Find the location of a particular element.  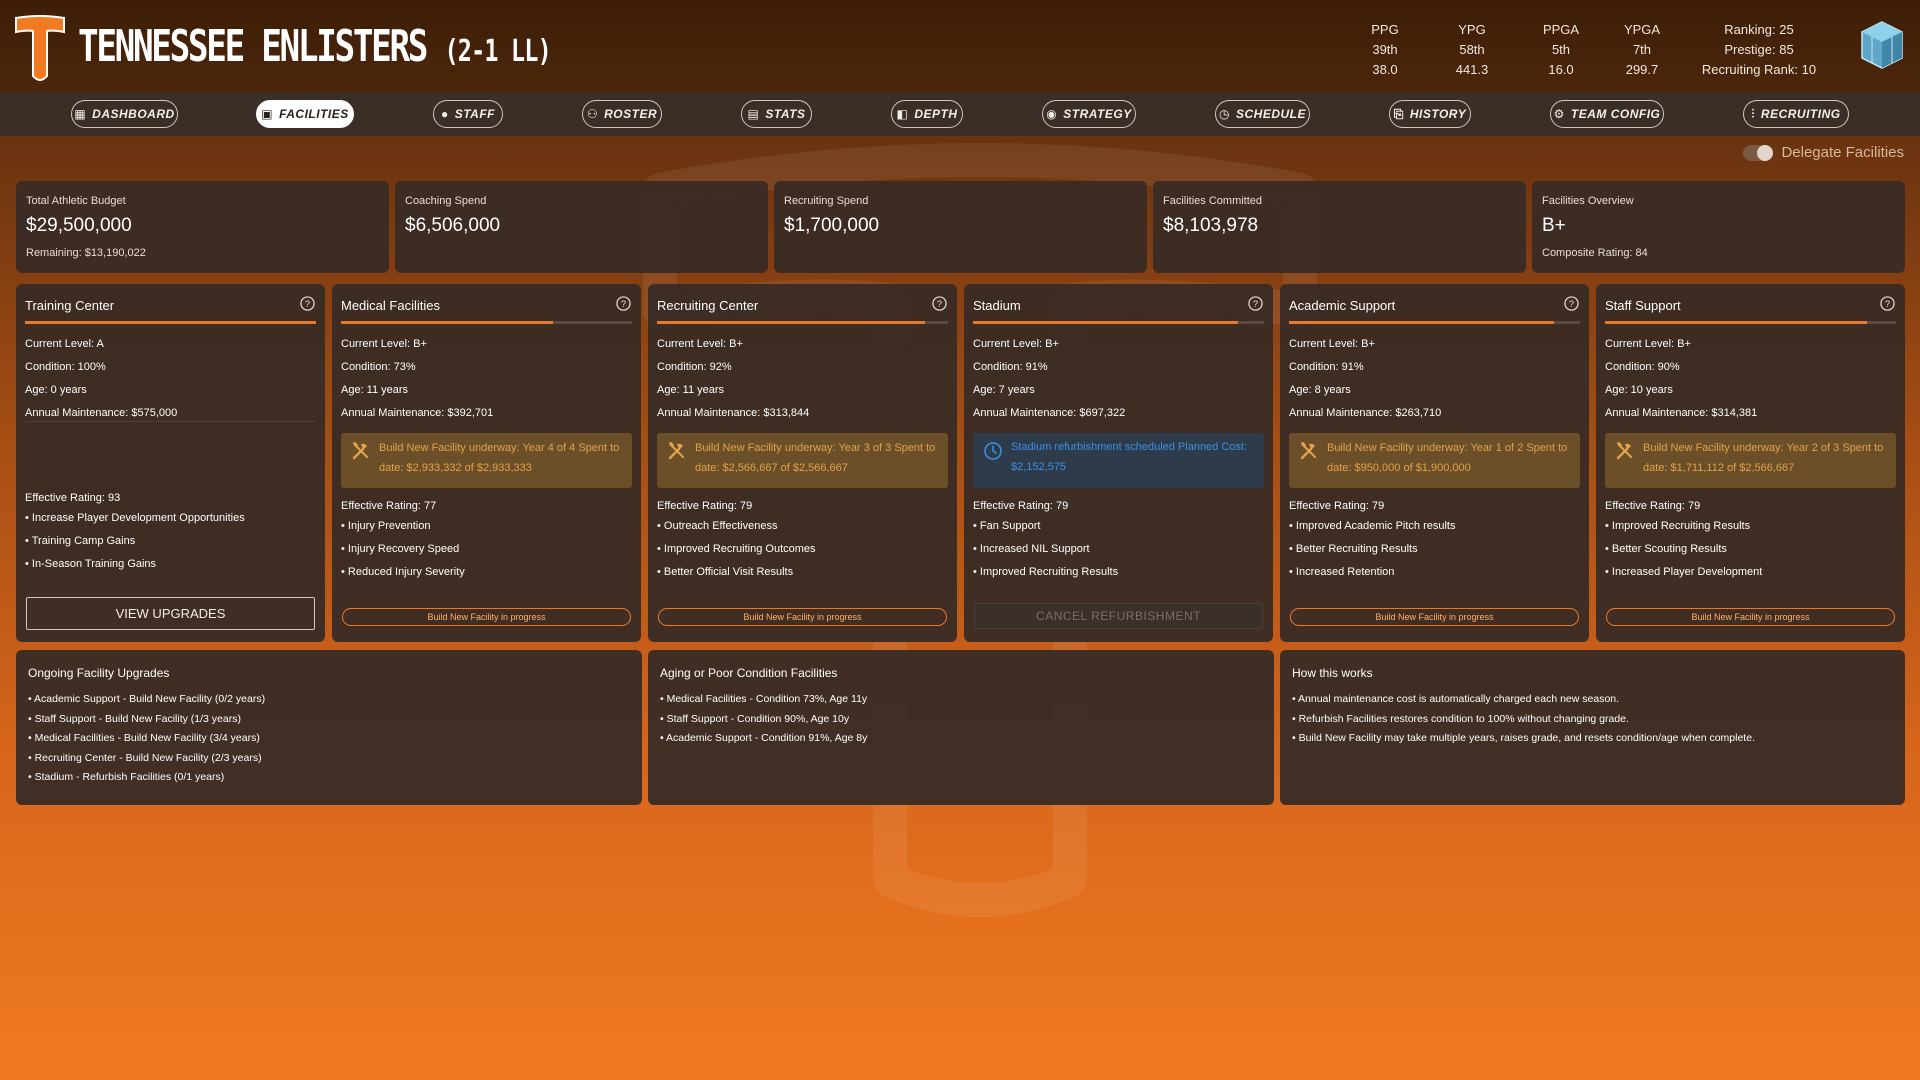

benefit-item: Injury Prevention is located at coordinates (403, 526).